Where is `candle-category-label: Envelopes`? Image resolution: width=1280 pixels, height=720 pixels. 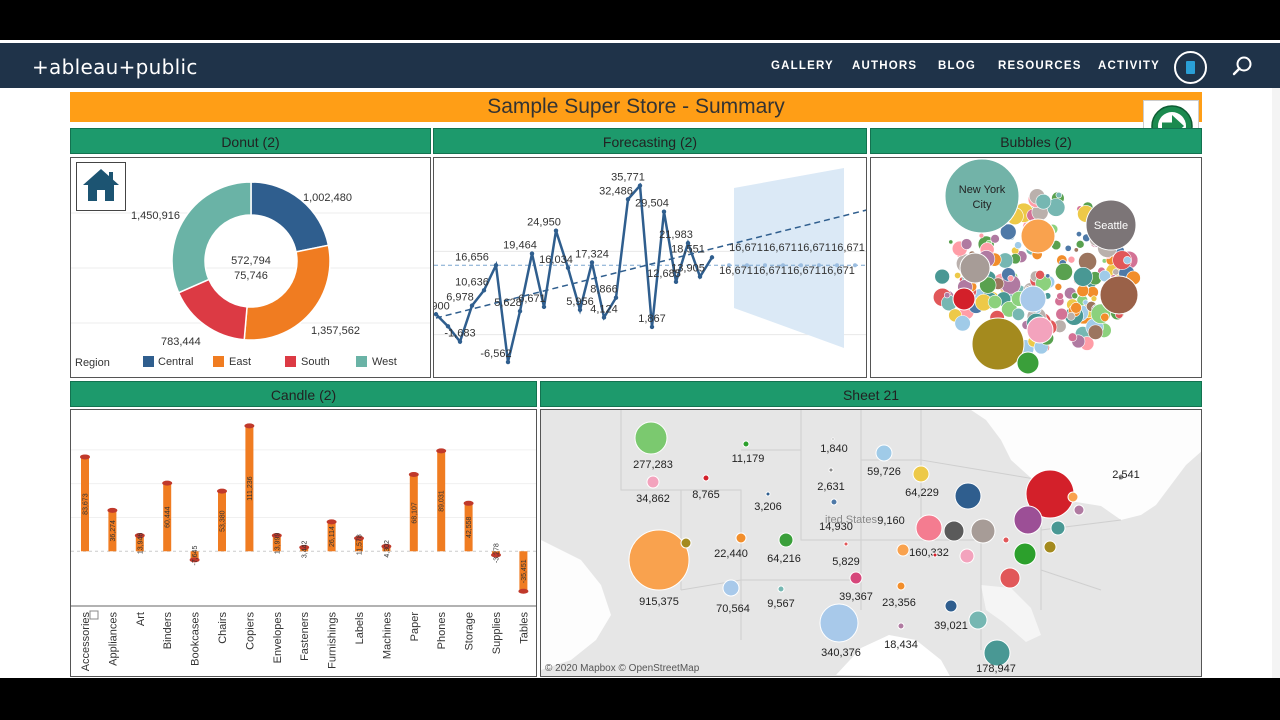 candle-category-label: Envelopes is located at coordinates (278, 638).